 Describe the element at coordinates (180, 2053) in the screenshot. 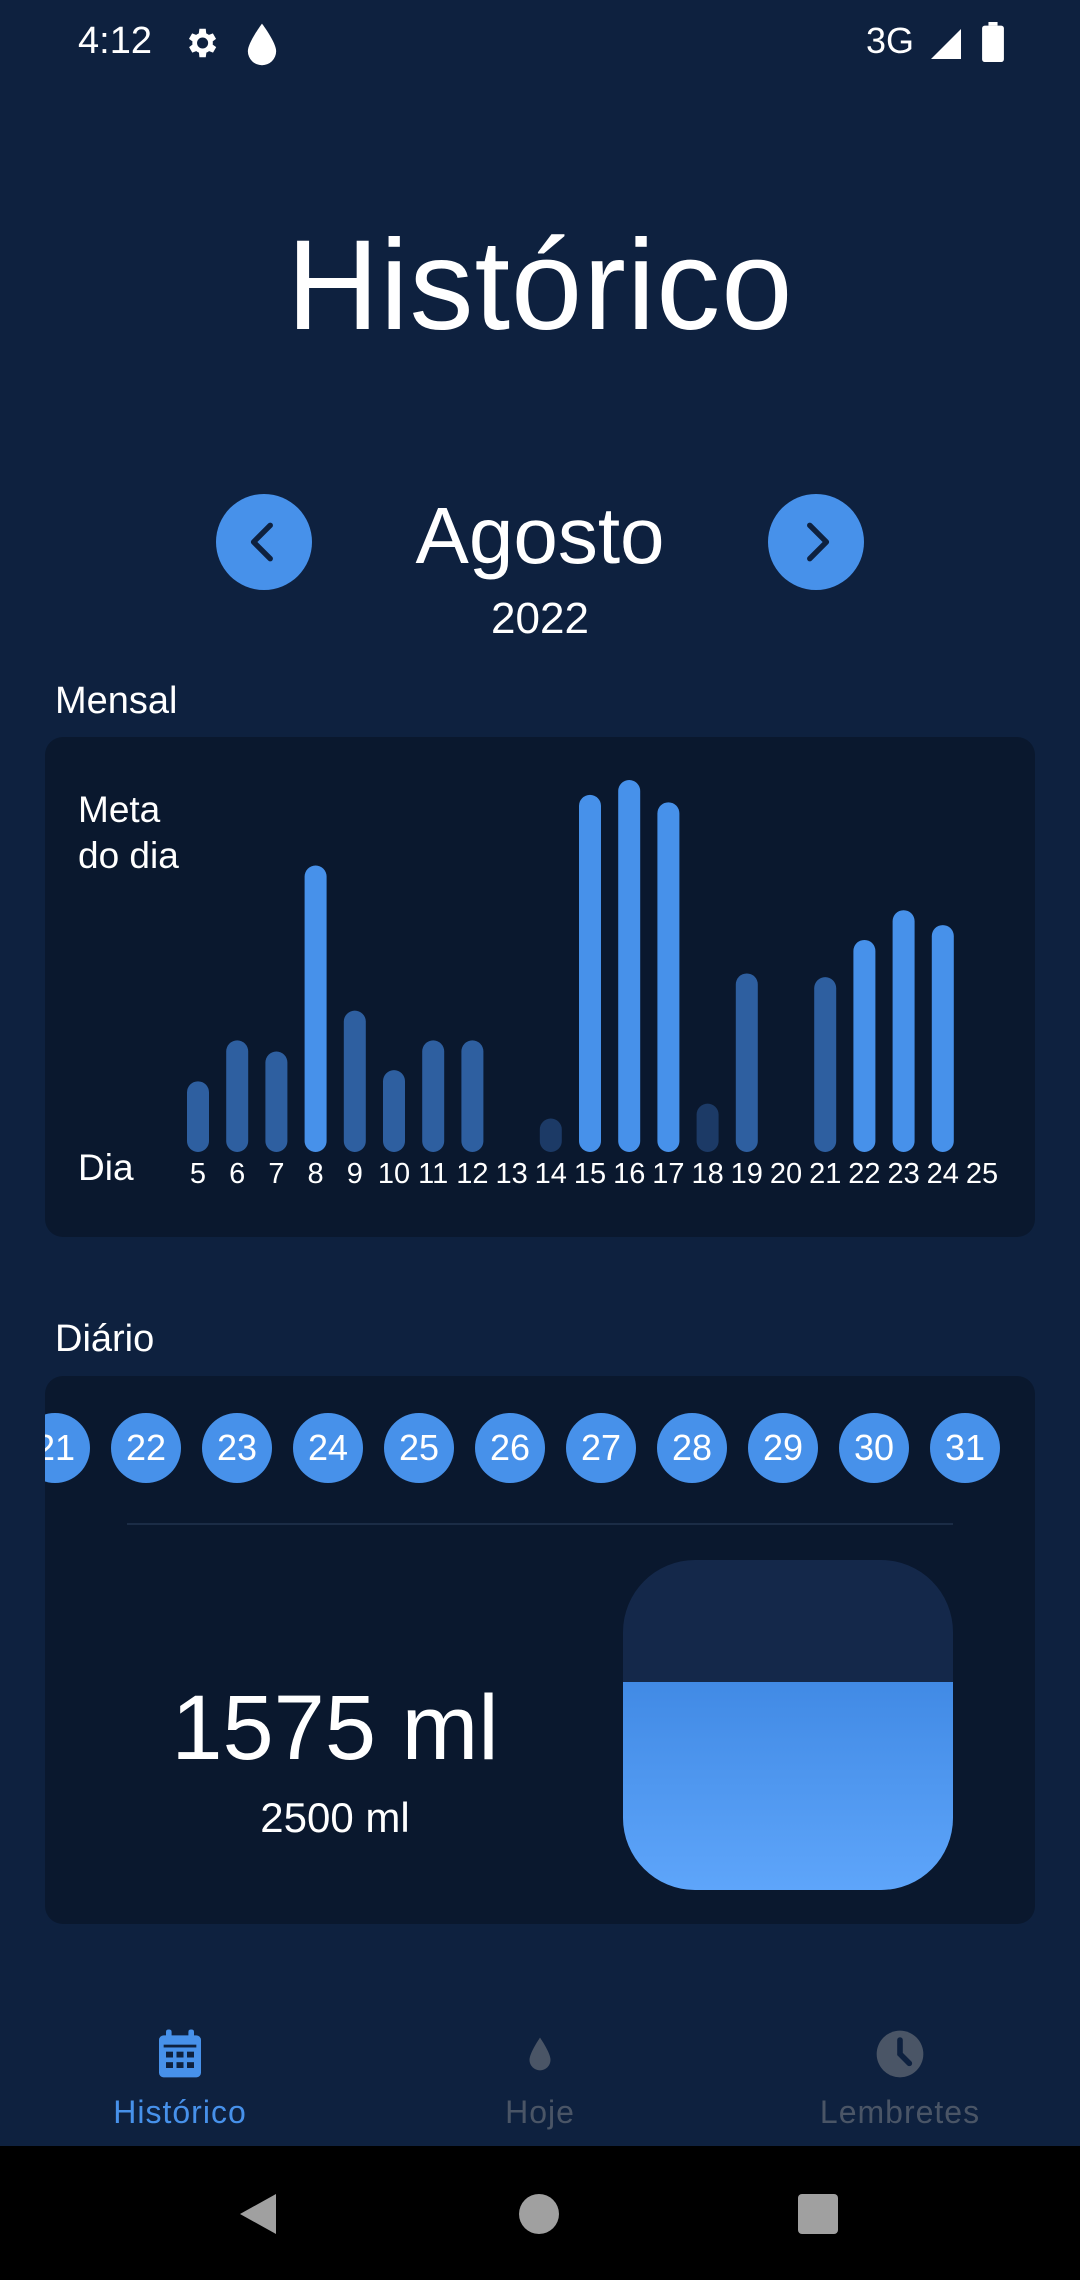

I see `calendar-icon` at that location.